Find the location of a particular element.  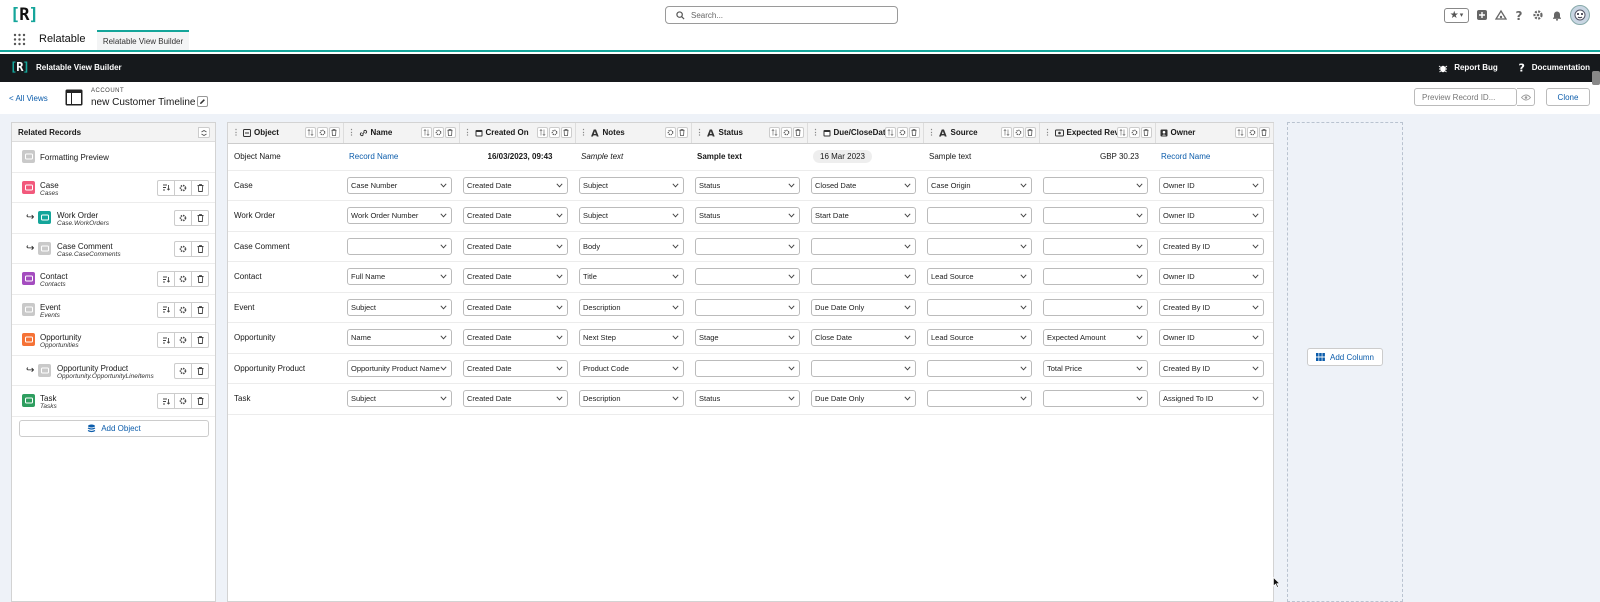

field-select: Full Name is located at coordinates (399, 277).